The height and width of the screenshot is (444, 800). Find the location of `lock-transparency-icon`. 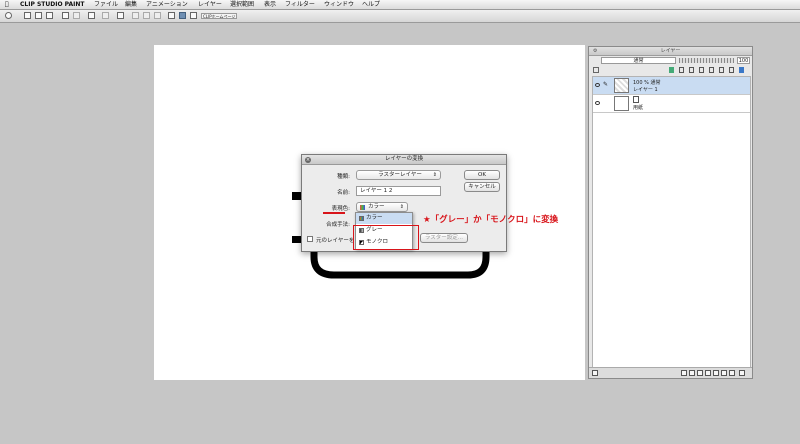

lock-transparency-icon is located at coordinates (711, 70).